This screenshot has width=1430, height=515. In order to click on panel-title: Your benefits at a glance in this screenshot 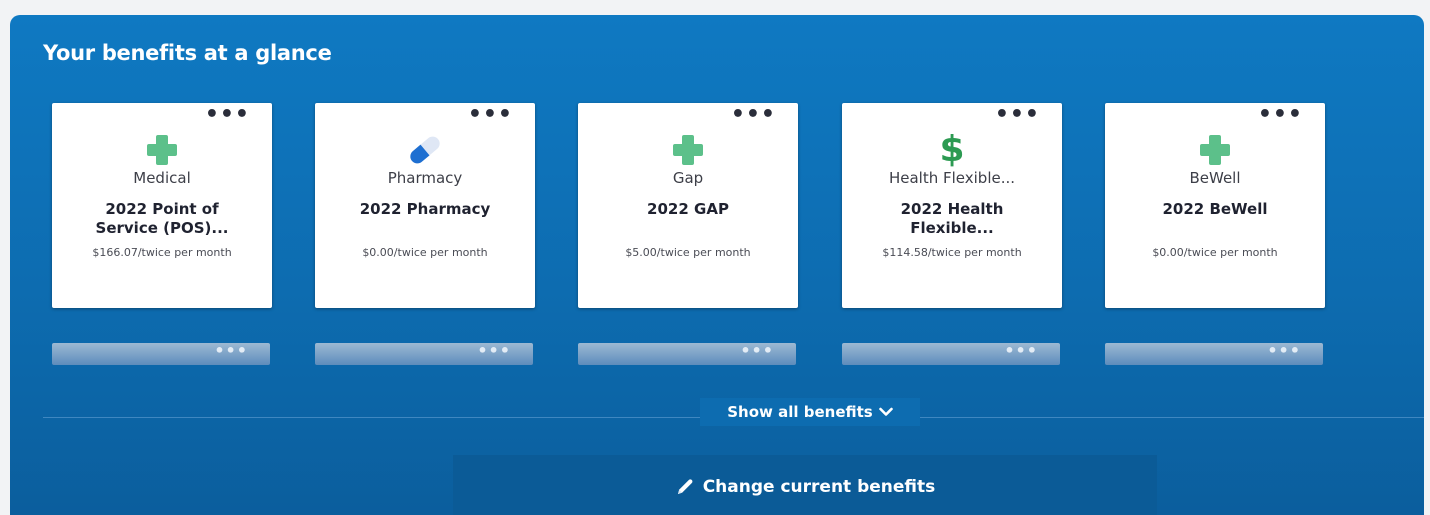, I will do `click(187, 53)`.